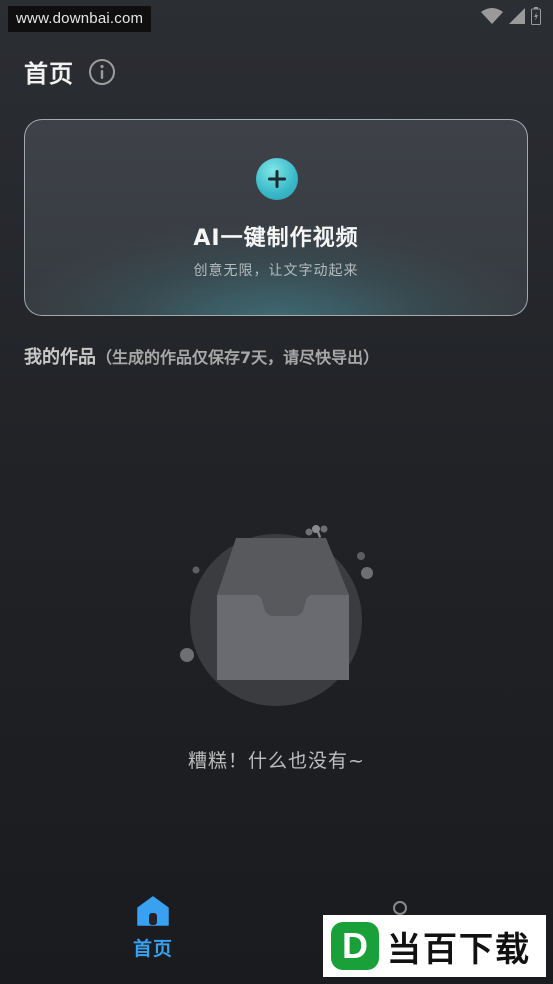 The width and height of the screenshot is (553, 984). Describe the element at coordinates (80, 19) in the screenshot. I see `watermark-url: www.downbai.com` at that location.